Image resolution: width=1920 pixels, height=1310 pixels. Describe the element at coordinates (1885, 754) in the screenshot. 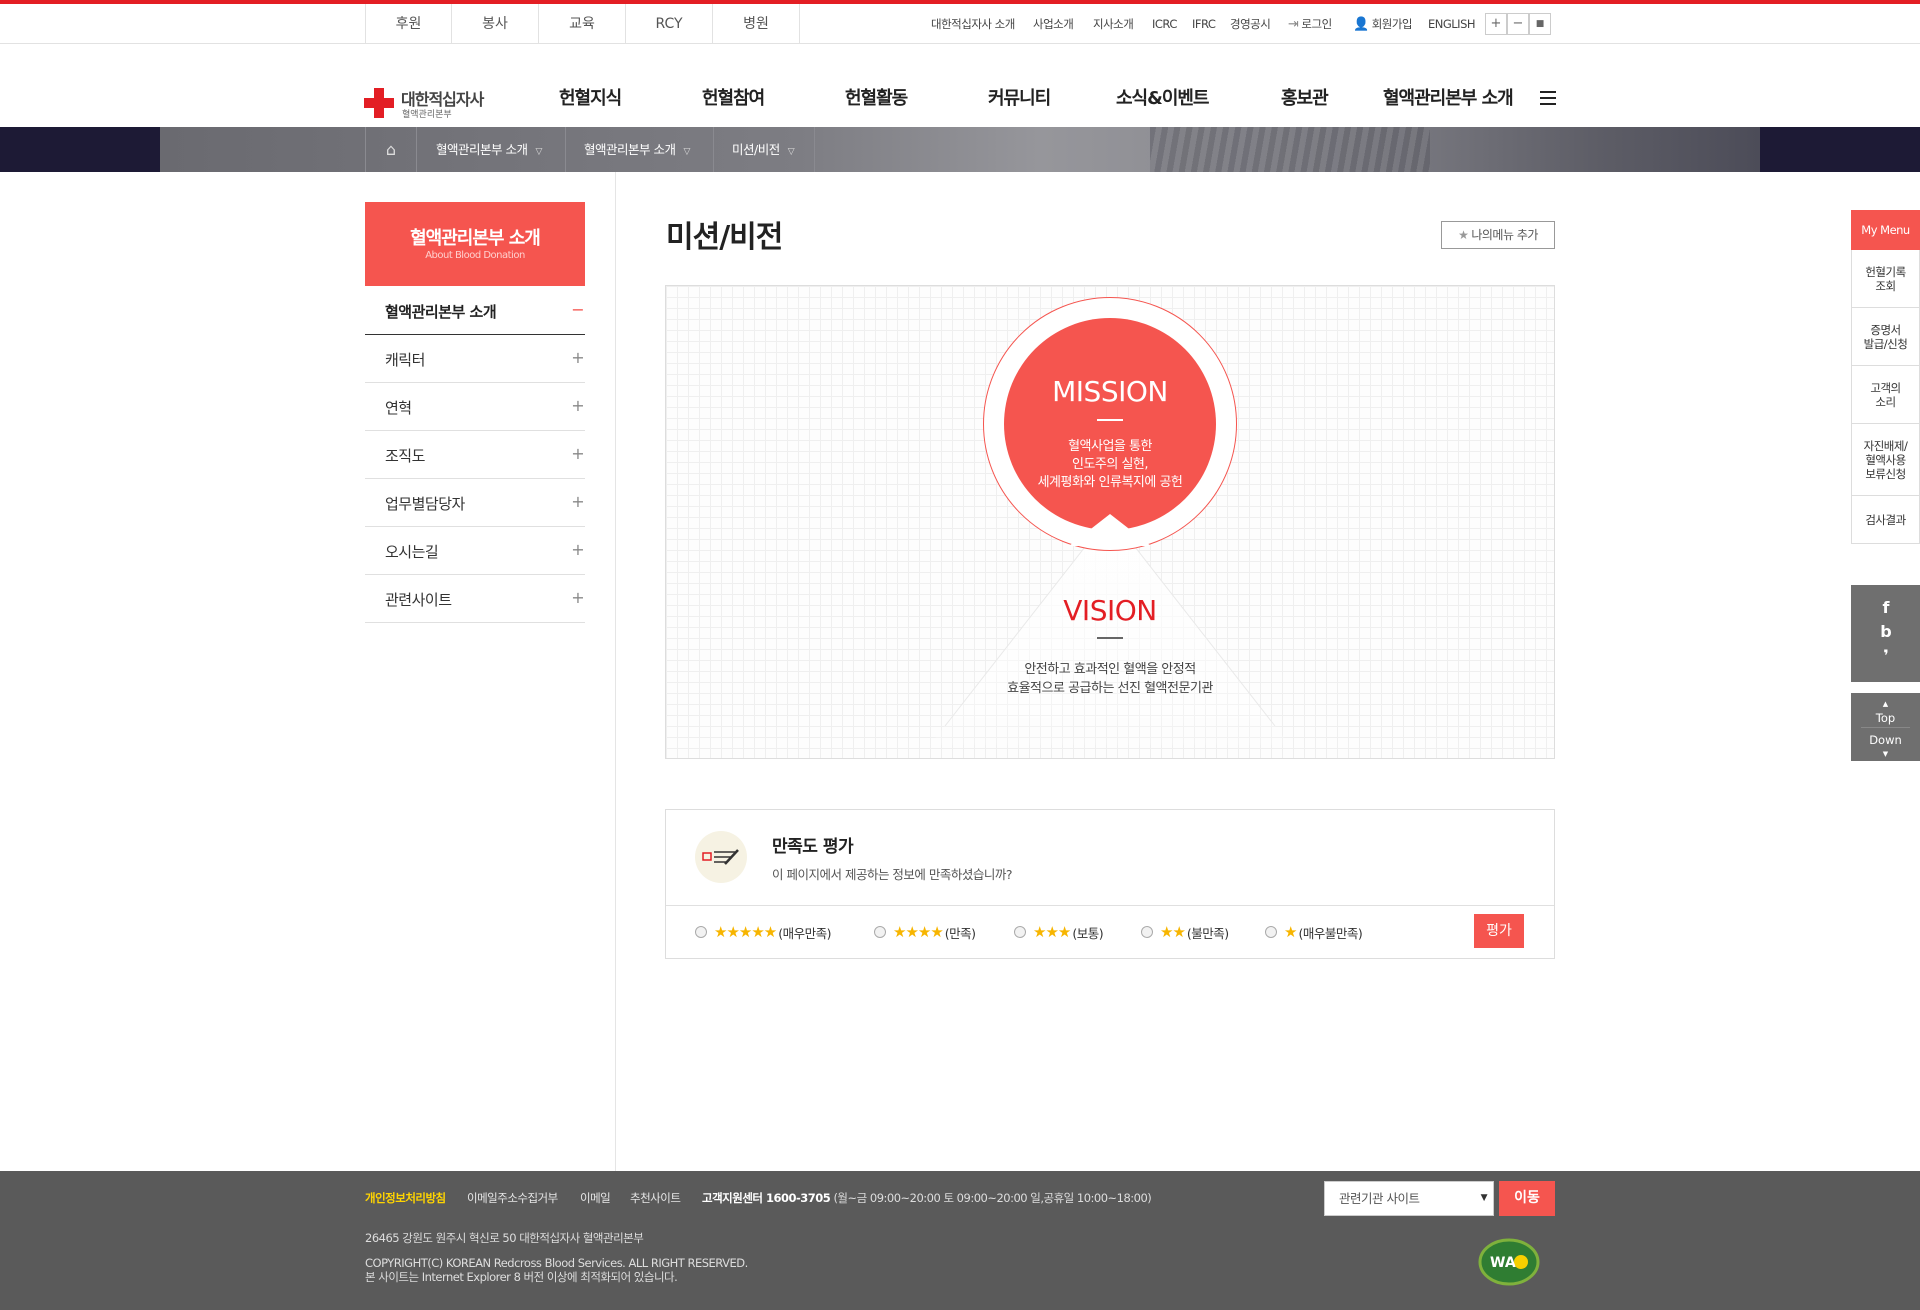

I see `arrow-down-icon: ▼` at that location.